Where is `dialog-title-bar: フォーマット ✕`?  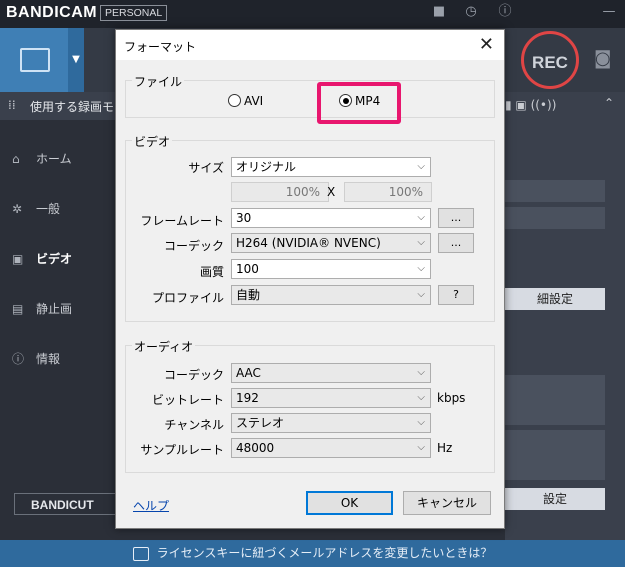
dialog-title-bar: フォーマット ✕ is located at coordinates (310, 45).